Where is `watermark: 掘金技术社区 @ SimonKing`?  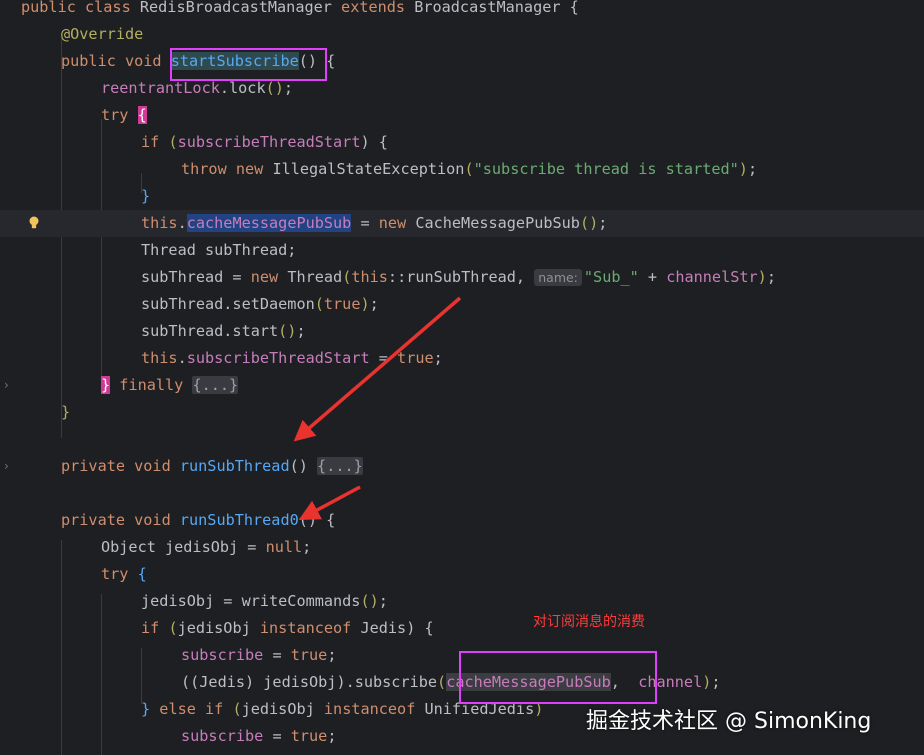 watermark: 掘金技术社区 @ SimonKing is located at coordinates (729, 721).